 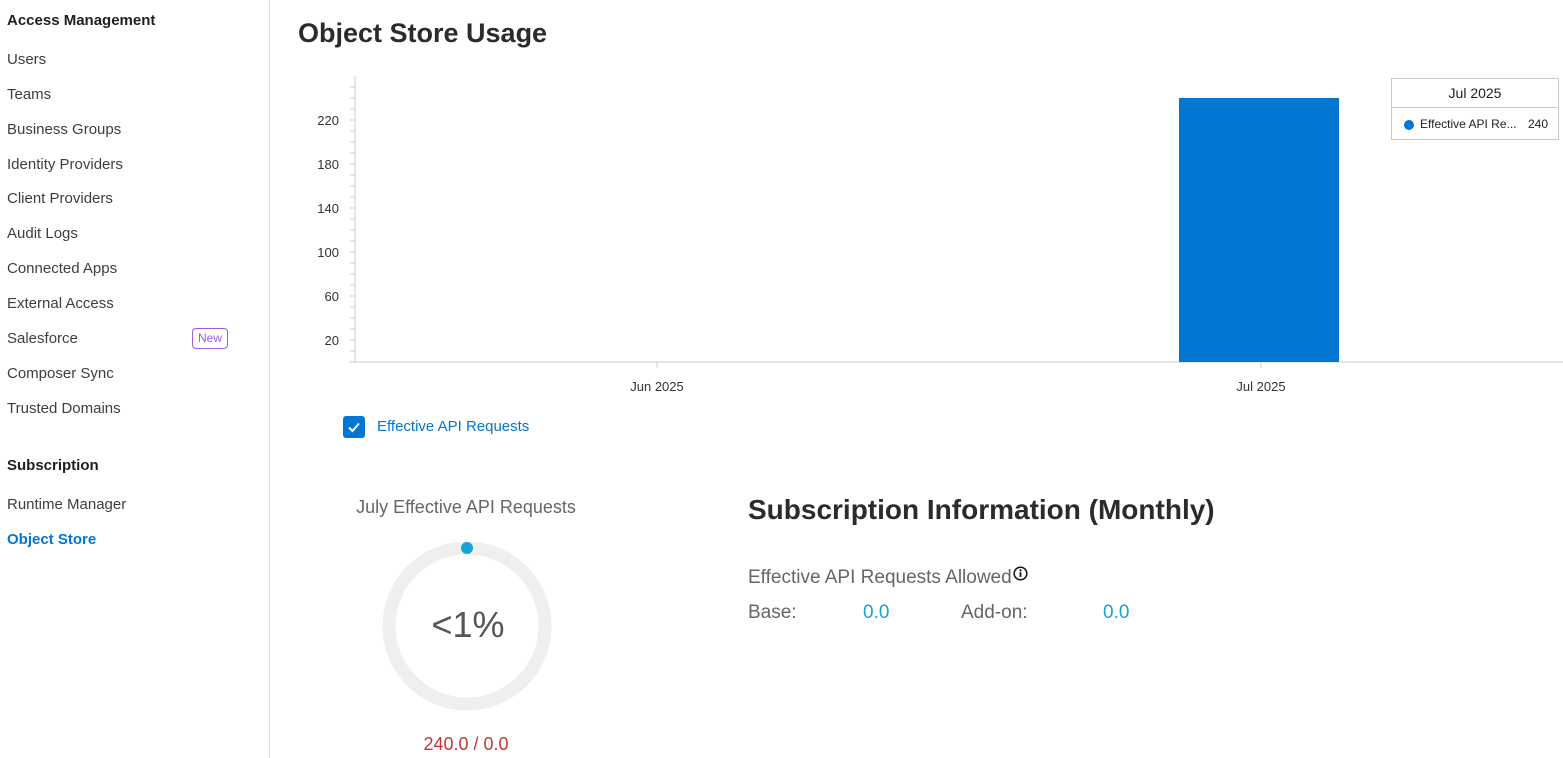 I want to click on y-tick-label: 60, so click(x=332, y=296).